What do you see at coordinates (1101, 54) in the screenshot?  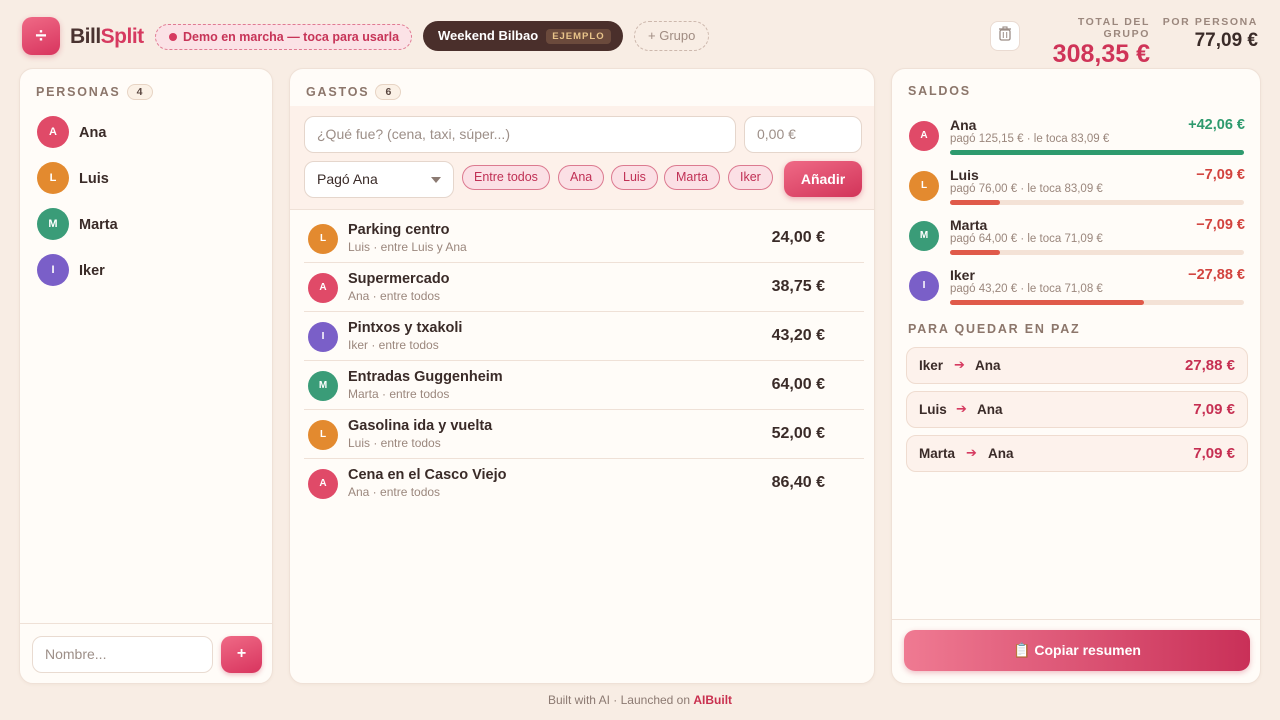 I see `group-total-value: 308,35 €` at bounding box center [1101, 54].